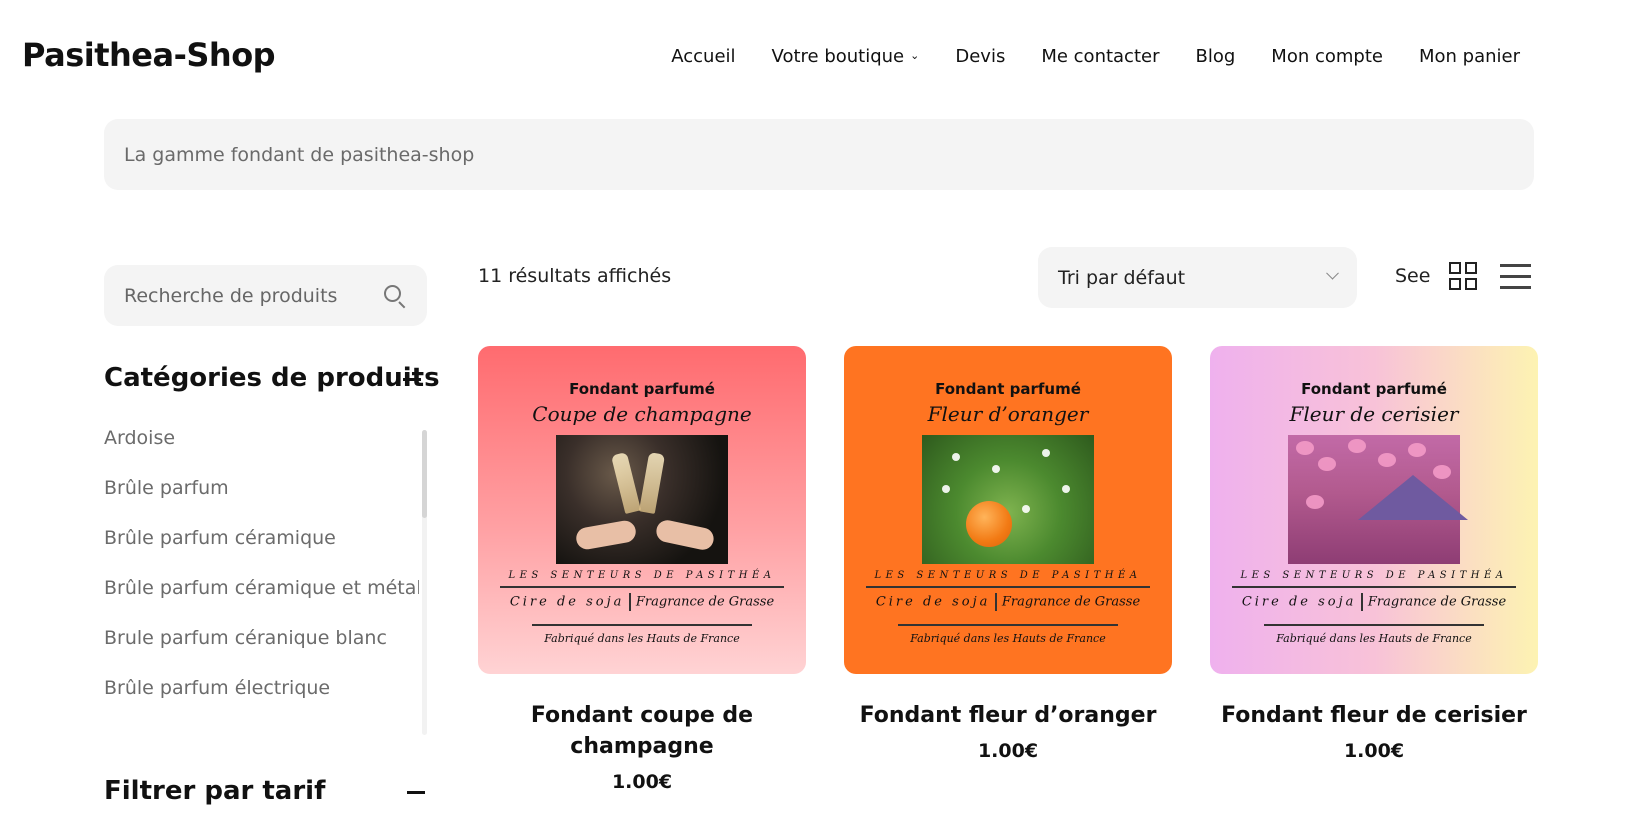 The image size is (1638, 824). What do you see at coordinates (261, 550) in the screenshot?
I see `category-item-brule-parfum-ceramique: Brûle parfum céramique` at bounding box center [261, 550].